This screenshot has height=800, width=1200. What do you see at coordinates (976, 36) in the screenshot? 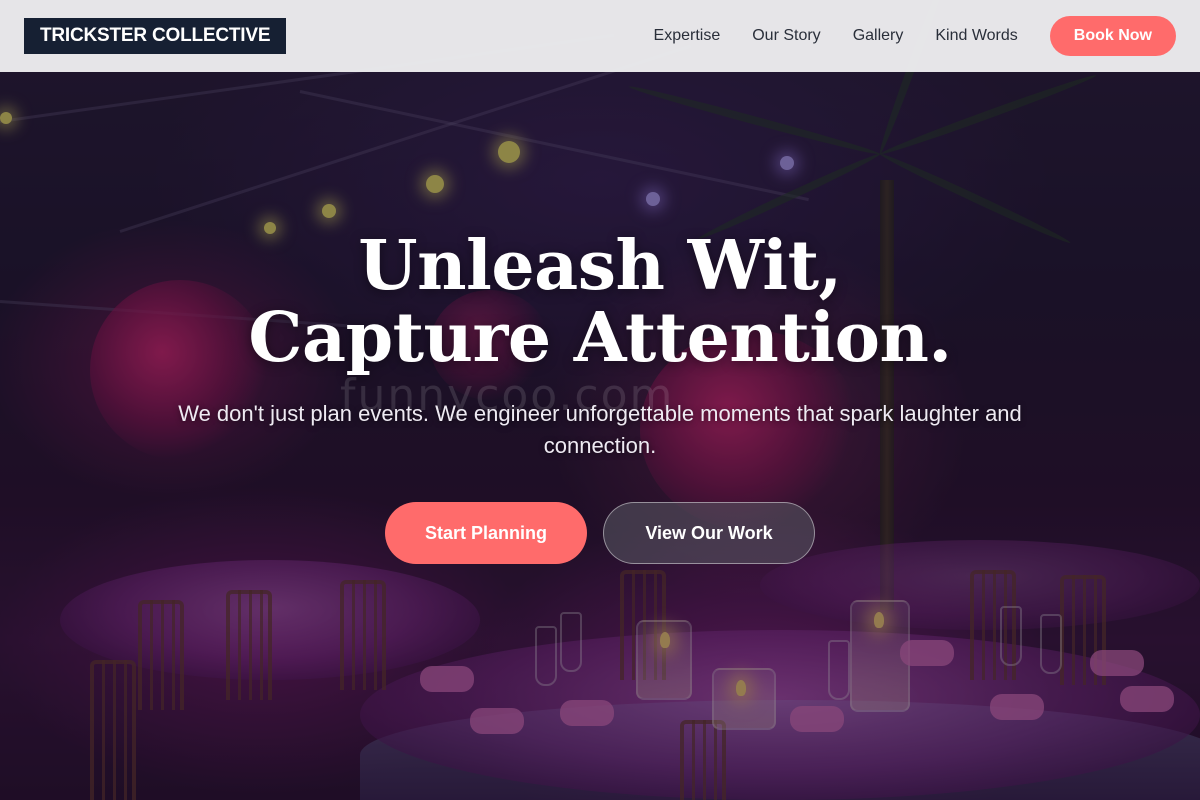
I see `nav-link-kind-words: Kind Words` at bounding box center [976, 36].